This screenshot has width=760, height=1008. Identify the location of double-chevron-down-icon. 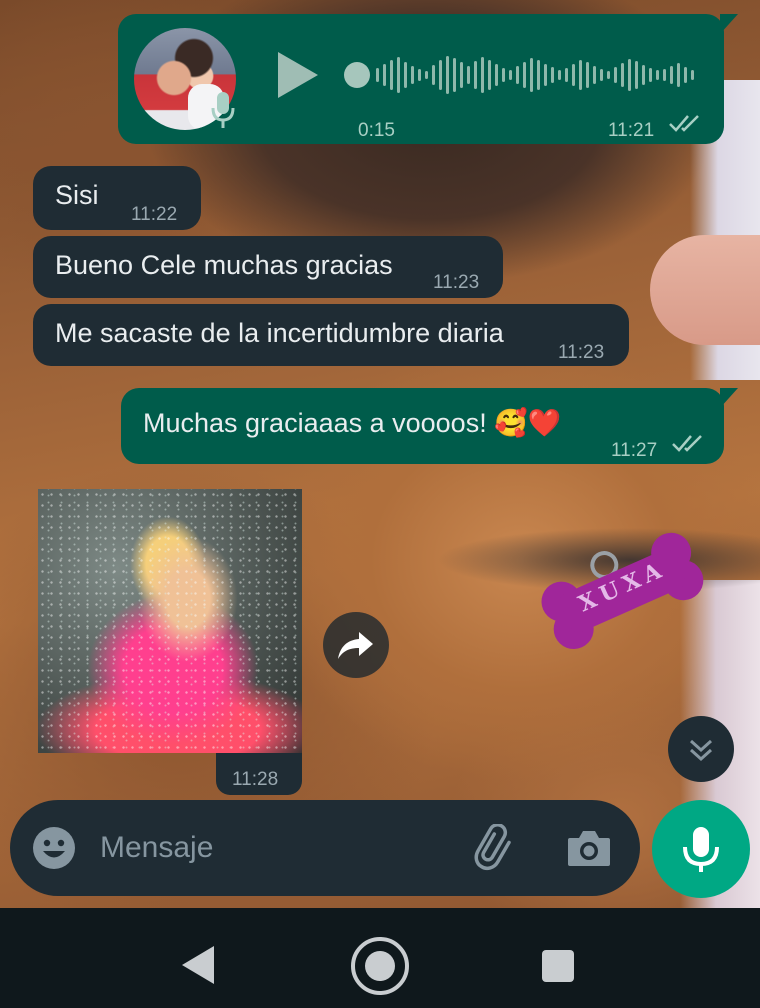
(701, 750).